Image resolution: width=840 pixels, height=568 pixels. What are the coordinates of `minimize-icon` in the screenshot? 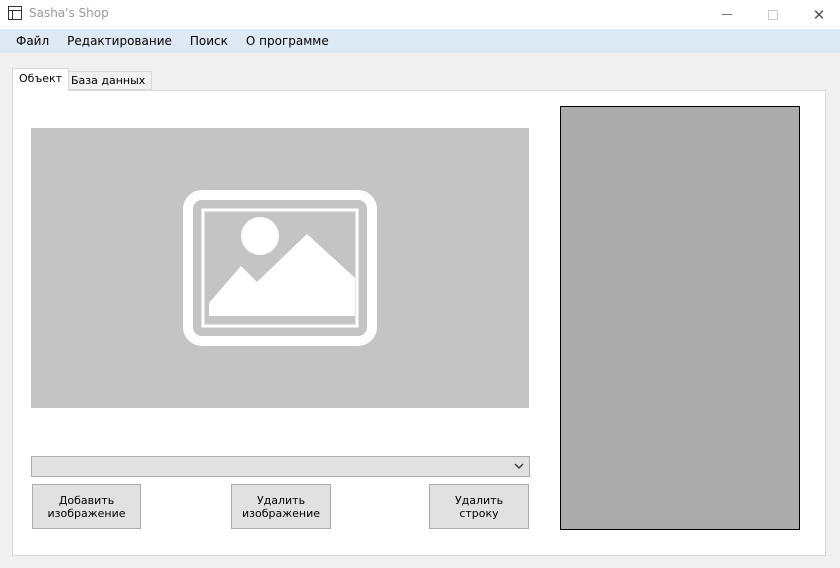 It's located at (727, 14).